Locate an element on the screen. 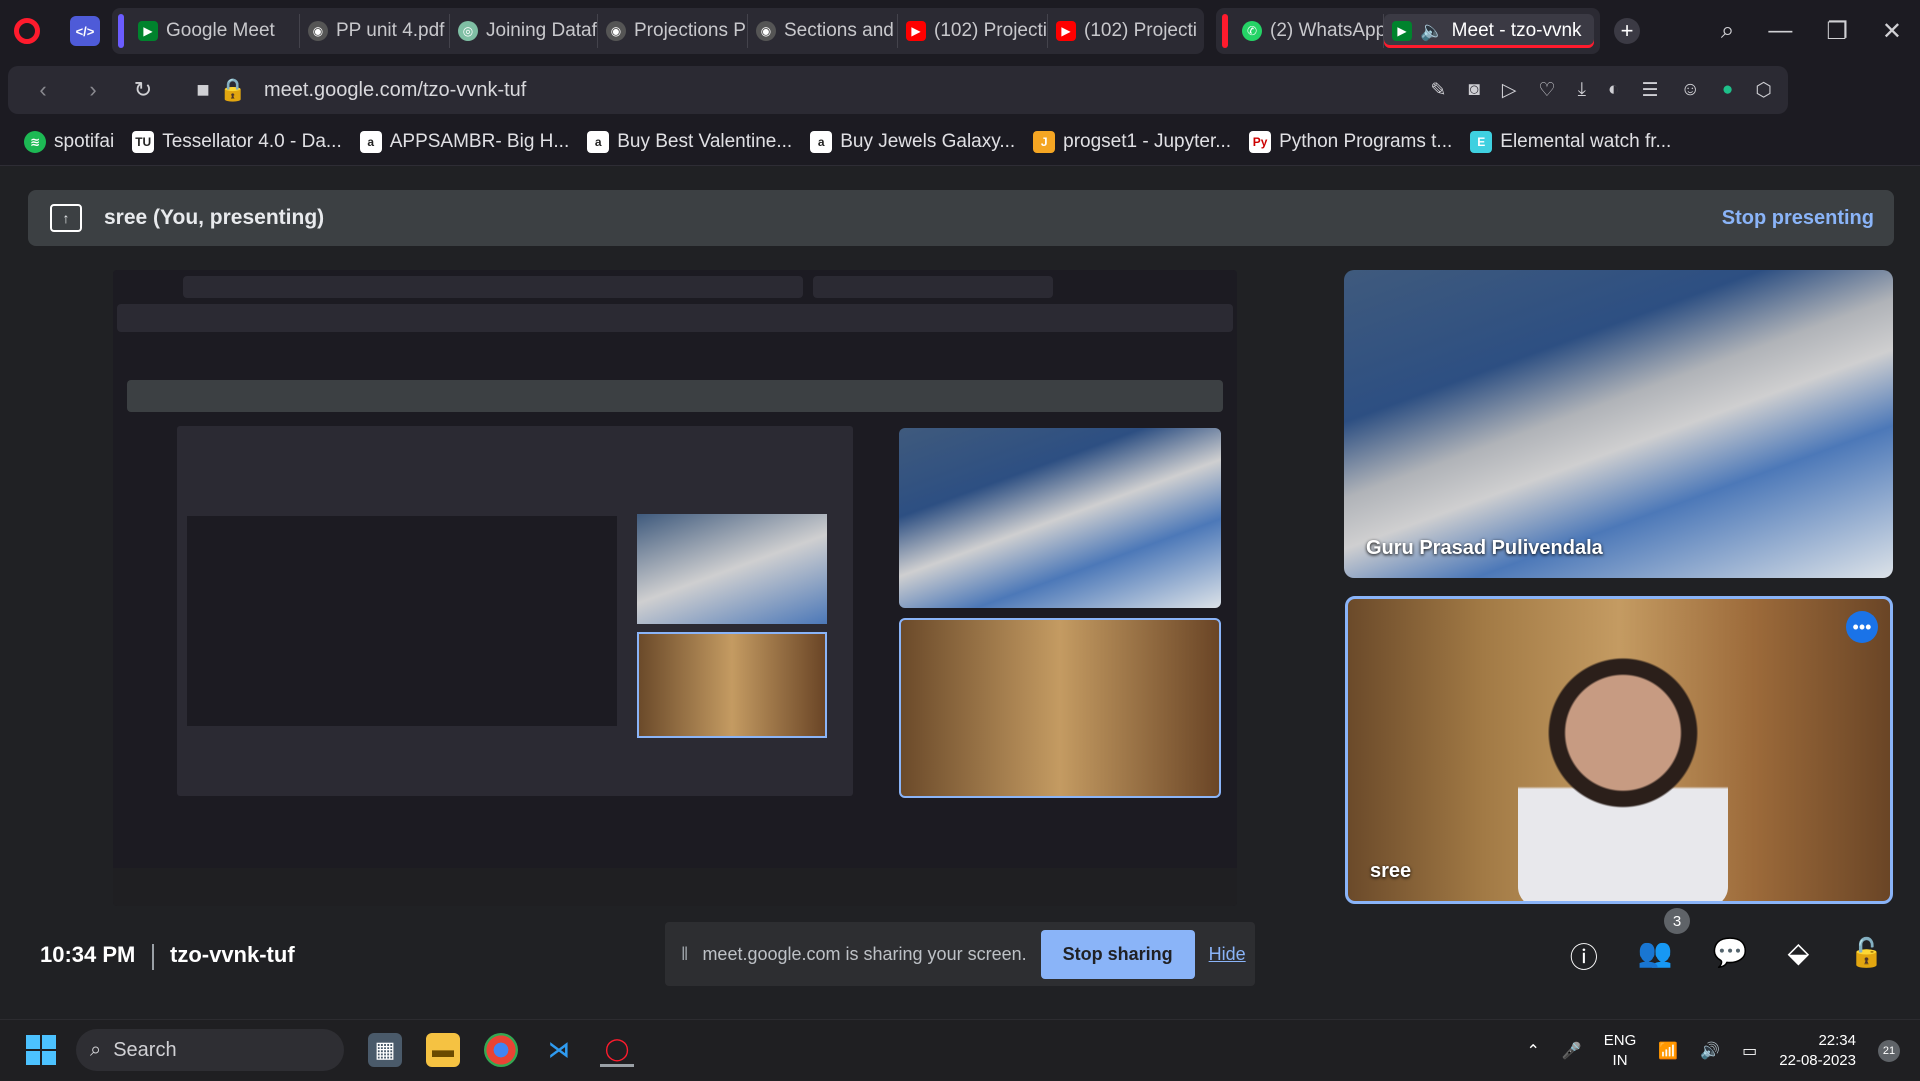 Image resolution: width=1920 pixels, height=1081 pixels. tab-label: Projections P is located at coordinates (690, 30).